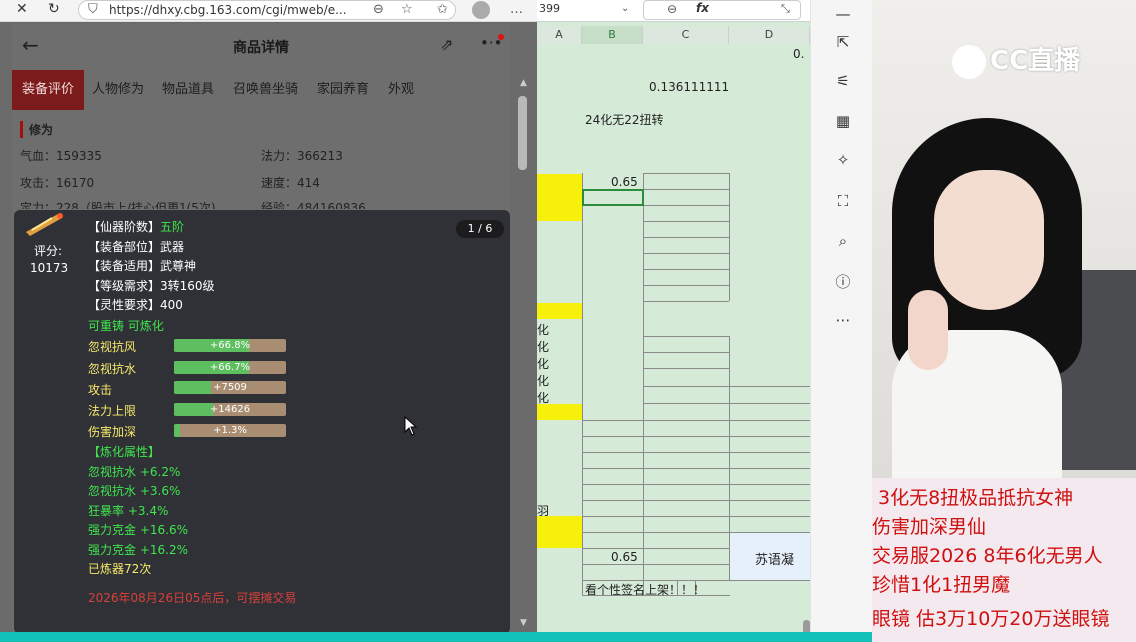 The image size is (1136, 642). I want to click on score-value: 10173, so click(49, 268).